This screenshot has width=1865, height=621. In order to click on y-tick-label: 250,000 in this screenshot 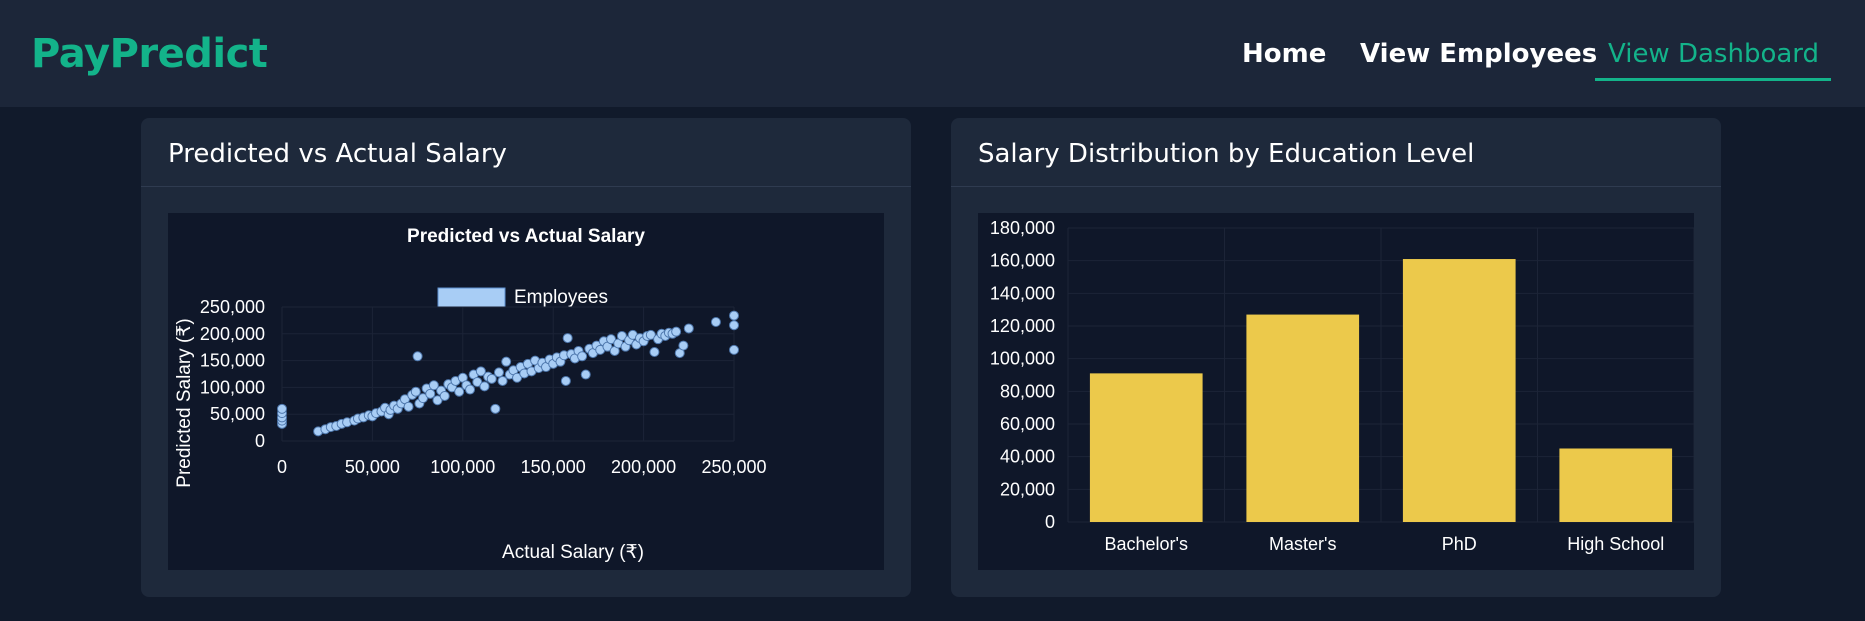, I will do `click(232, 307)`.